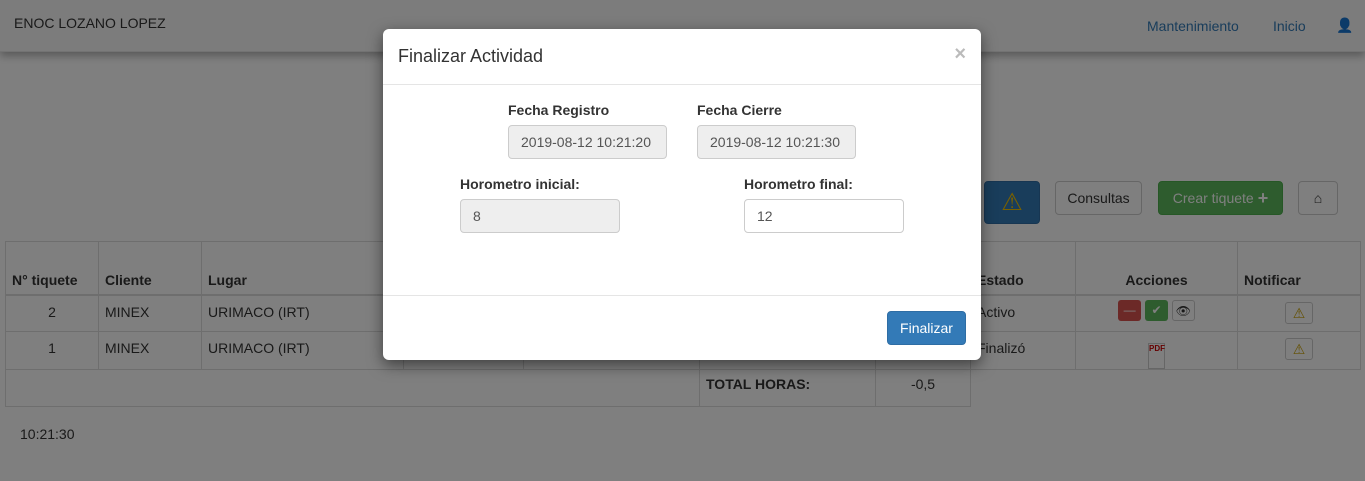 The height and width of the screenshot is (481, 1365). I want to click on fecha-cierre-field: 2019-08-12 10:21:30, so click(776, 142).